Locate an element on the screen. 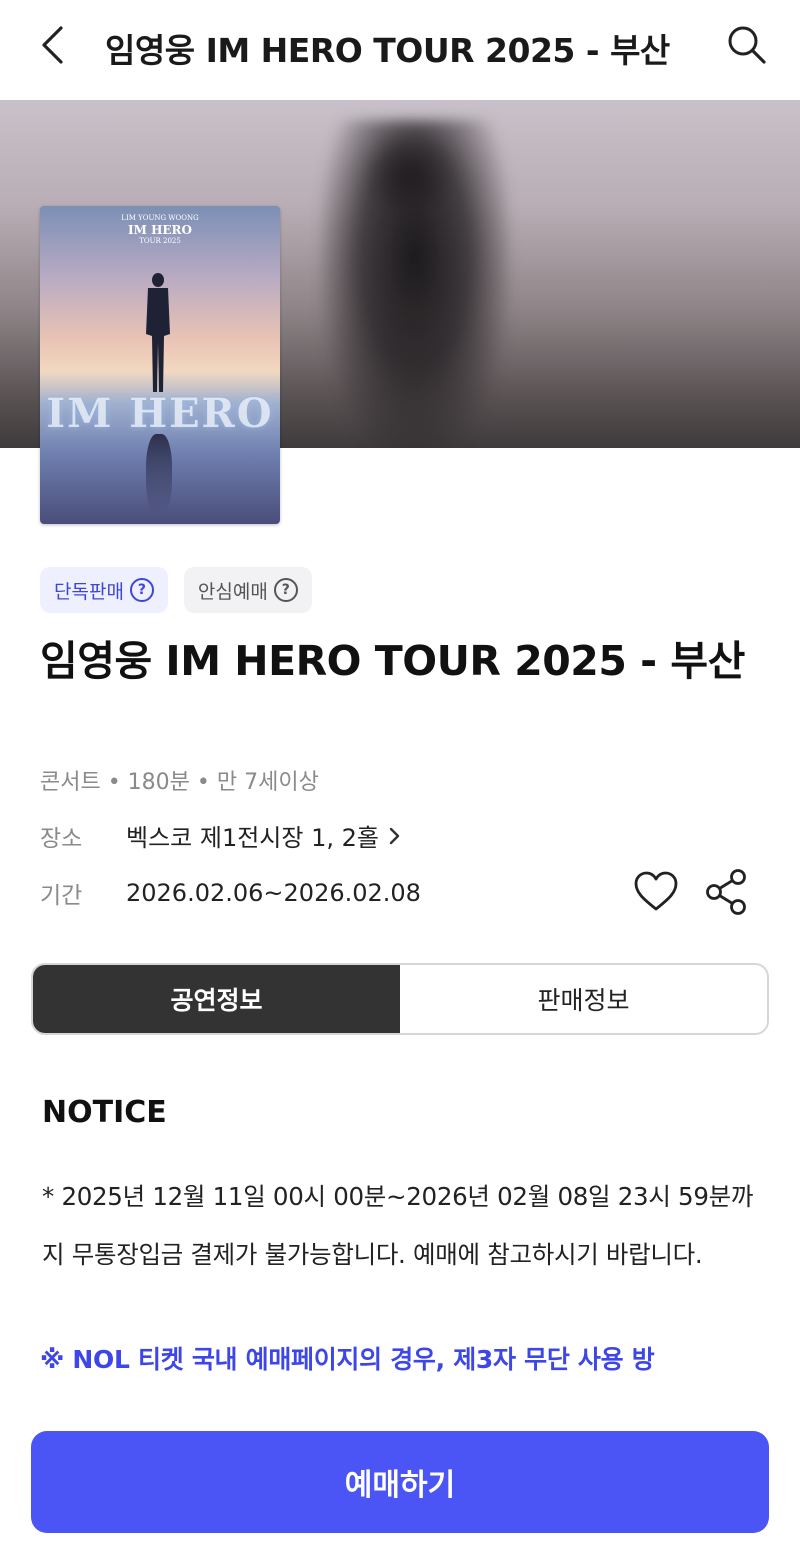 Image resolution: width=800 pixels, height=1568 pixels. event-meta: 콘서트 • 180분 • 만 7세이상 is located at coordinates (179, 782).